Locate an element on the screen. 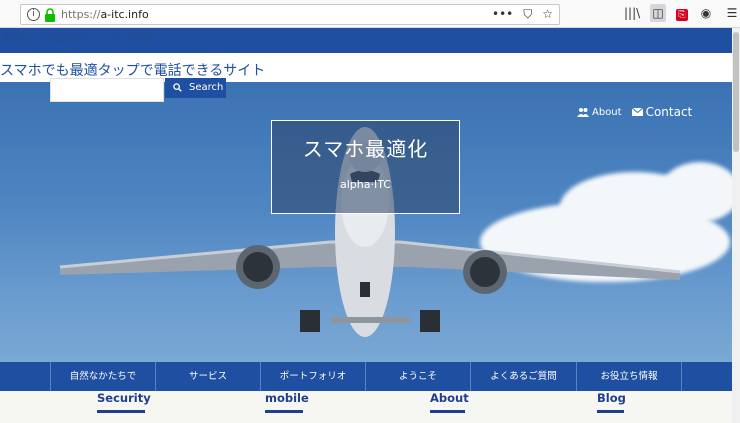  contact-link-label: Contact is located at coordinates (669, 112).